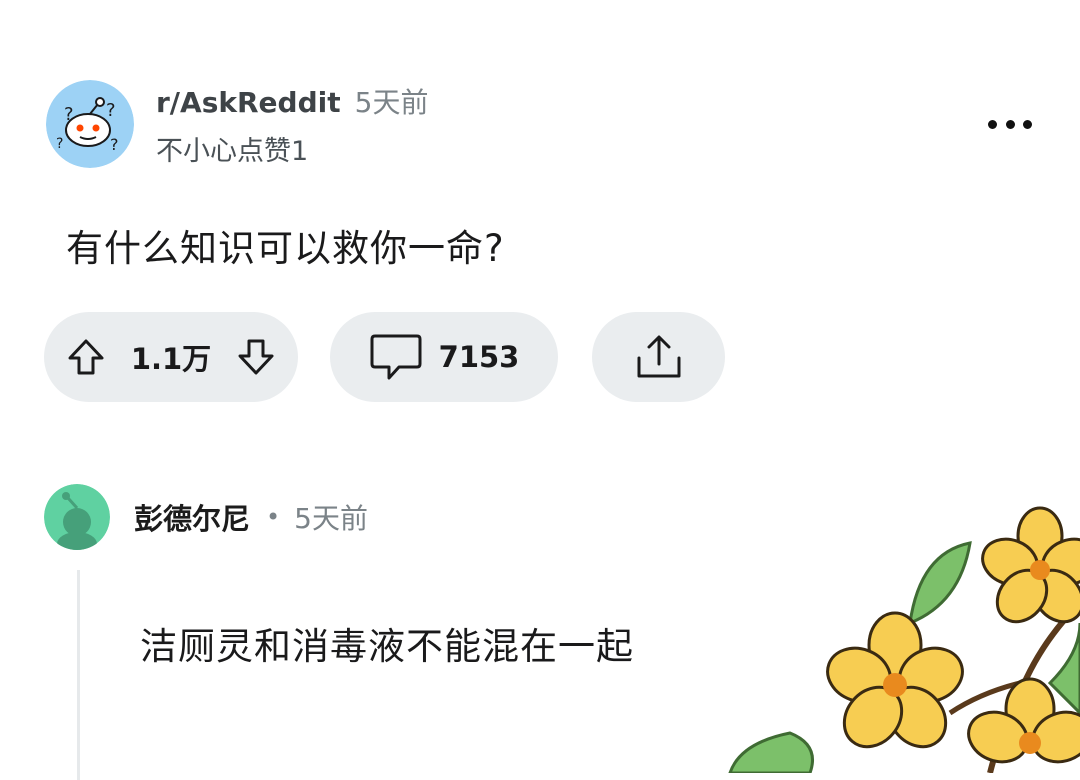 This screenshot has width=1080, height=780. What do you see at coordinates (479, 357) in the screenshot?
I see `comment-count: 7153` at bounding box center [479, 357].